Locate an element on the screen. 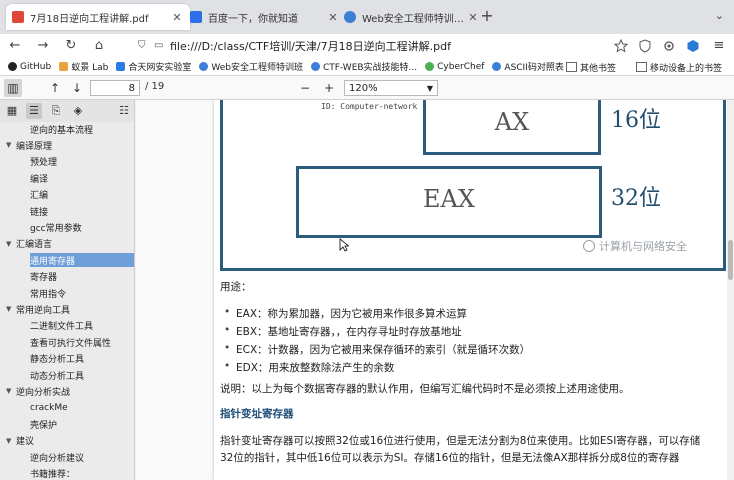 The height and width of the screenshot is (480, 734). ax-register-box: AX is located at coordinates (512, 127).